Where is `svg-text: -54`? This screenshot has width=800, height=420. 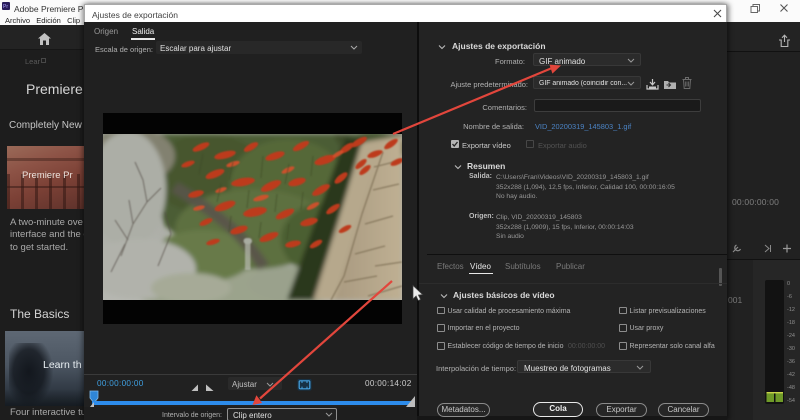 svg-text: -54 is located at coordinates (791, 401).